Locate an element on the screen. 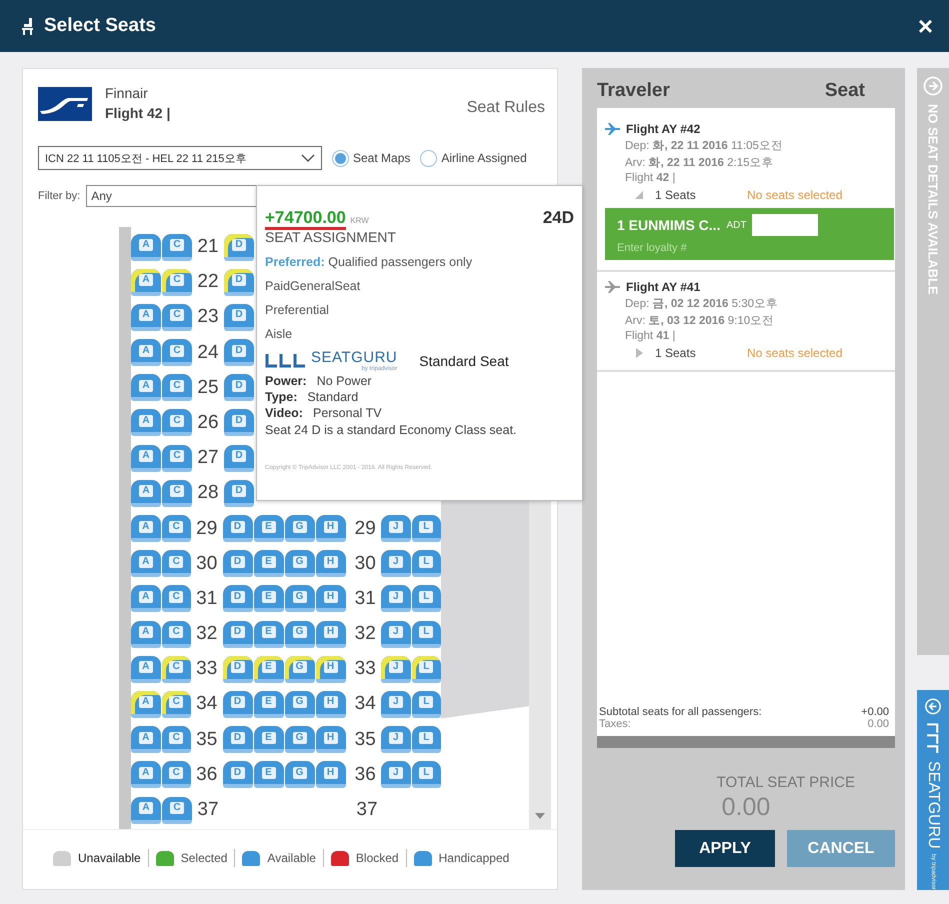 This screenshot has height=904, width=949. passenger-row: 1 EUNMIMS C... ADT Enter loyalty # is located at coordinates (749, 234).